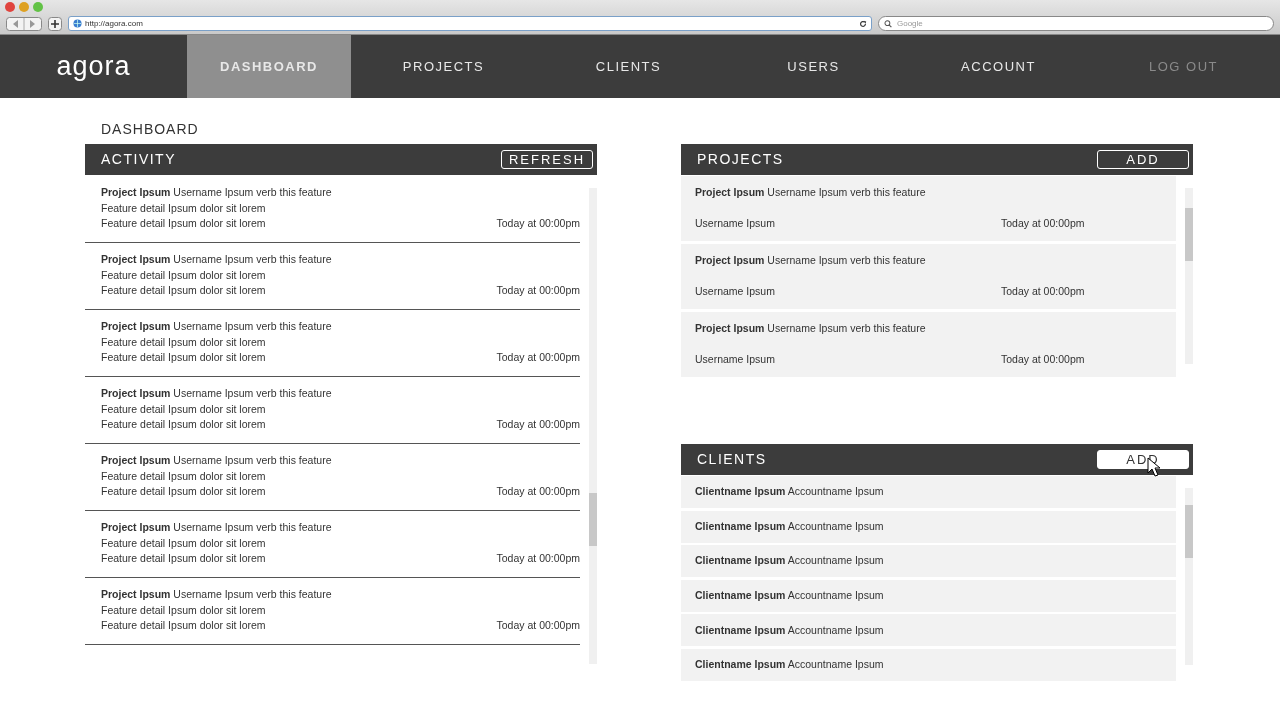  What do you see at coordinates (93, 66) in the screenshot?
I see `logo: agora` at bounding box center [93, 66].